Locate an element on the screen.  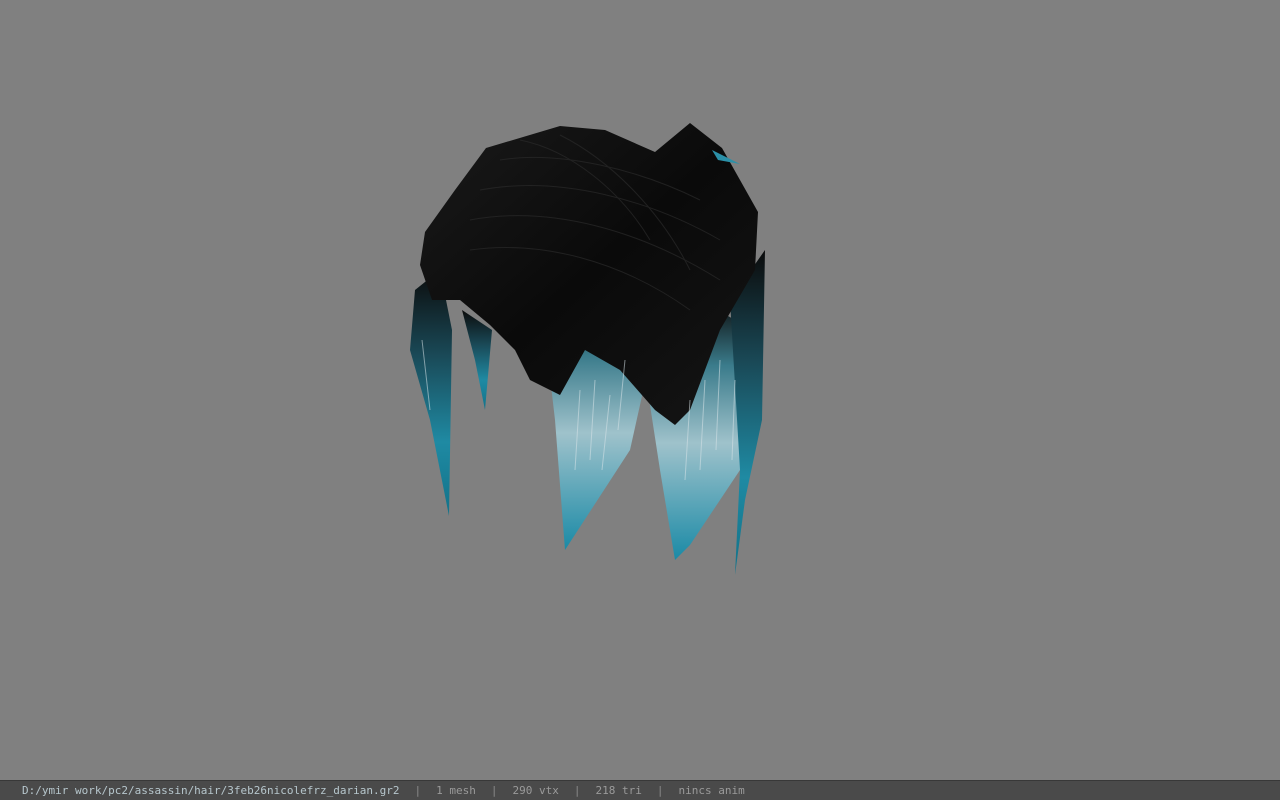
animation-status: nincs anim is located at coordinates (711, 790).